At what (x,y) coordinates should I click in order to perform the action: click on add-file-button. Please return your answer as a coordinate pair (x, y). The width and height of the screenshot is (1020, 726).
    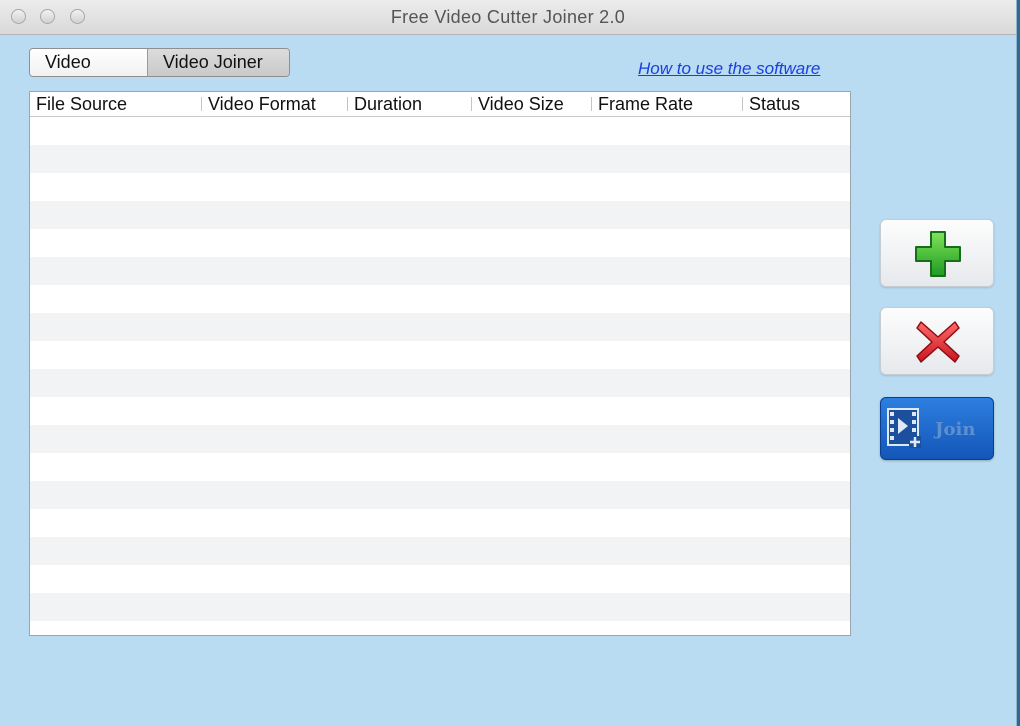
    Looking at the image, I should click on (937, 253).